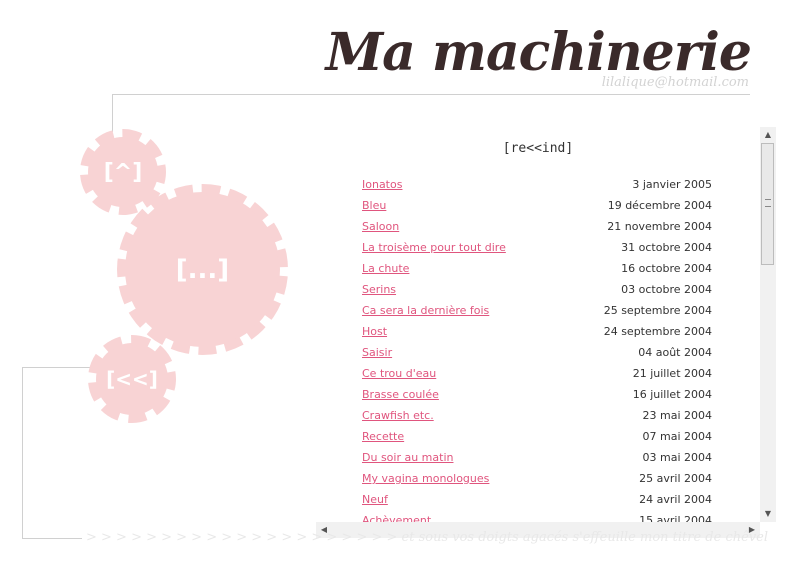 This screenshot has width=797, height=569. What do you see at coordinates (768, 135) in the screenshot?
I see `scroll-up-arrow-icon: ▲` at bounding box center [768, 135].